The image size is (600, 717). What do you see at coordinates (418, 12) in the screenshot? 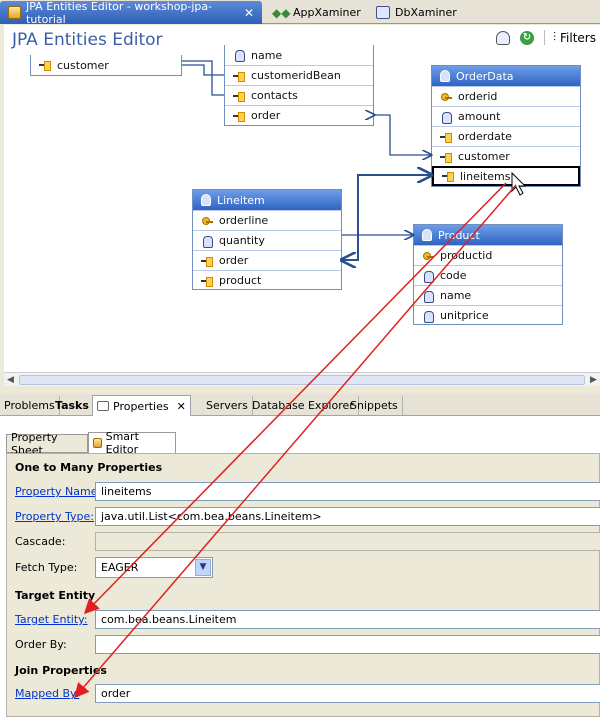
I see `tab-dbxaminer: DbXaminer` at bounding box center [418, 12].